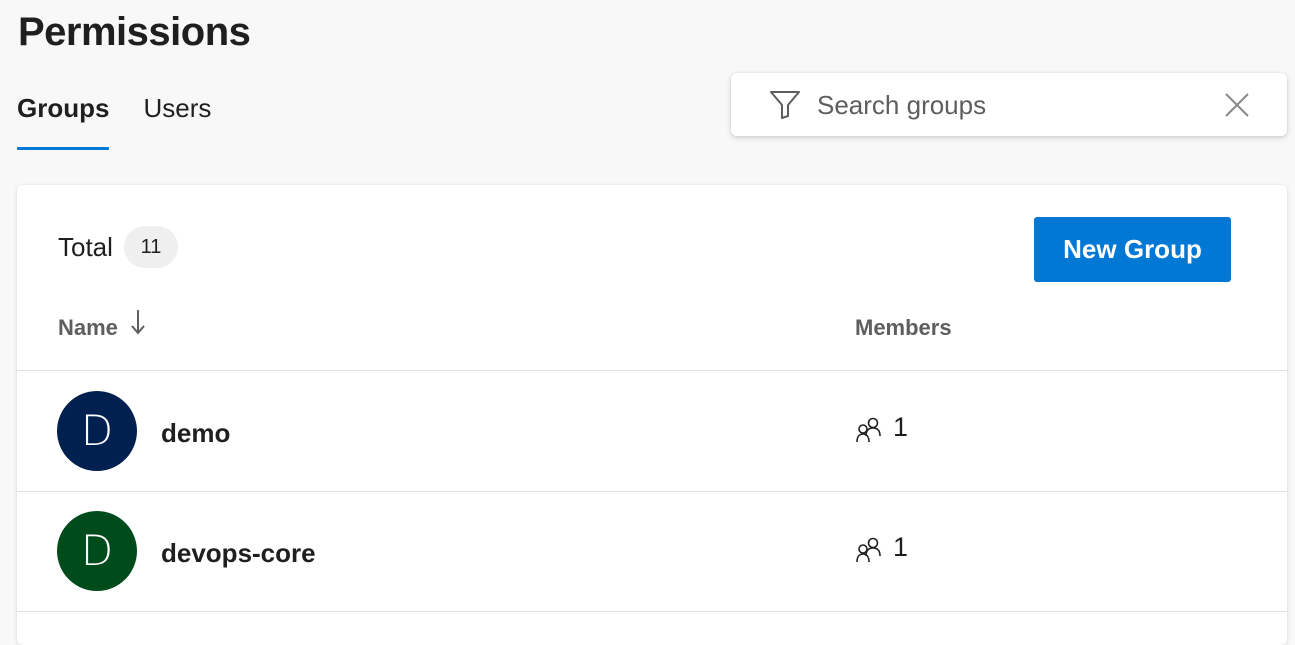 The image size is (1295, 645). I want to click on column-header-members: Members, so click(903, 328).